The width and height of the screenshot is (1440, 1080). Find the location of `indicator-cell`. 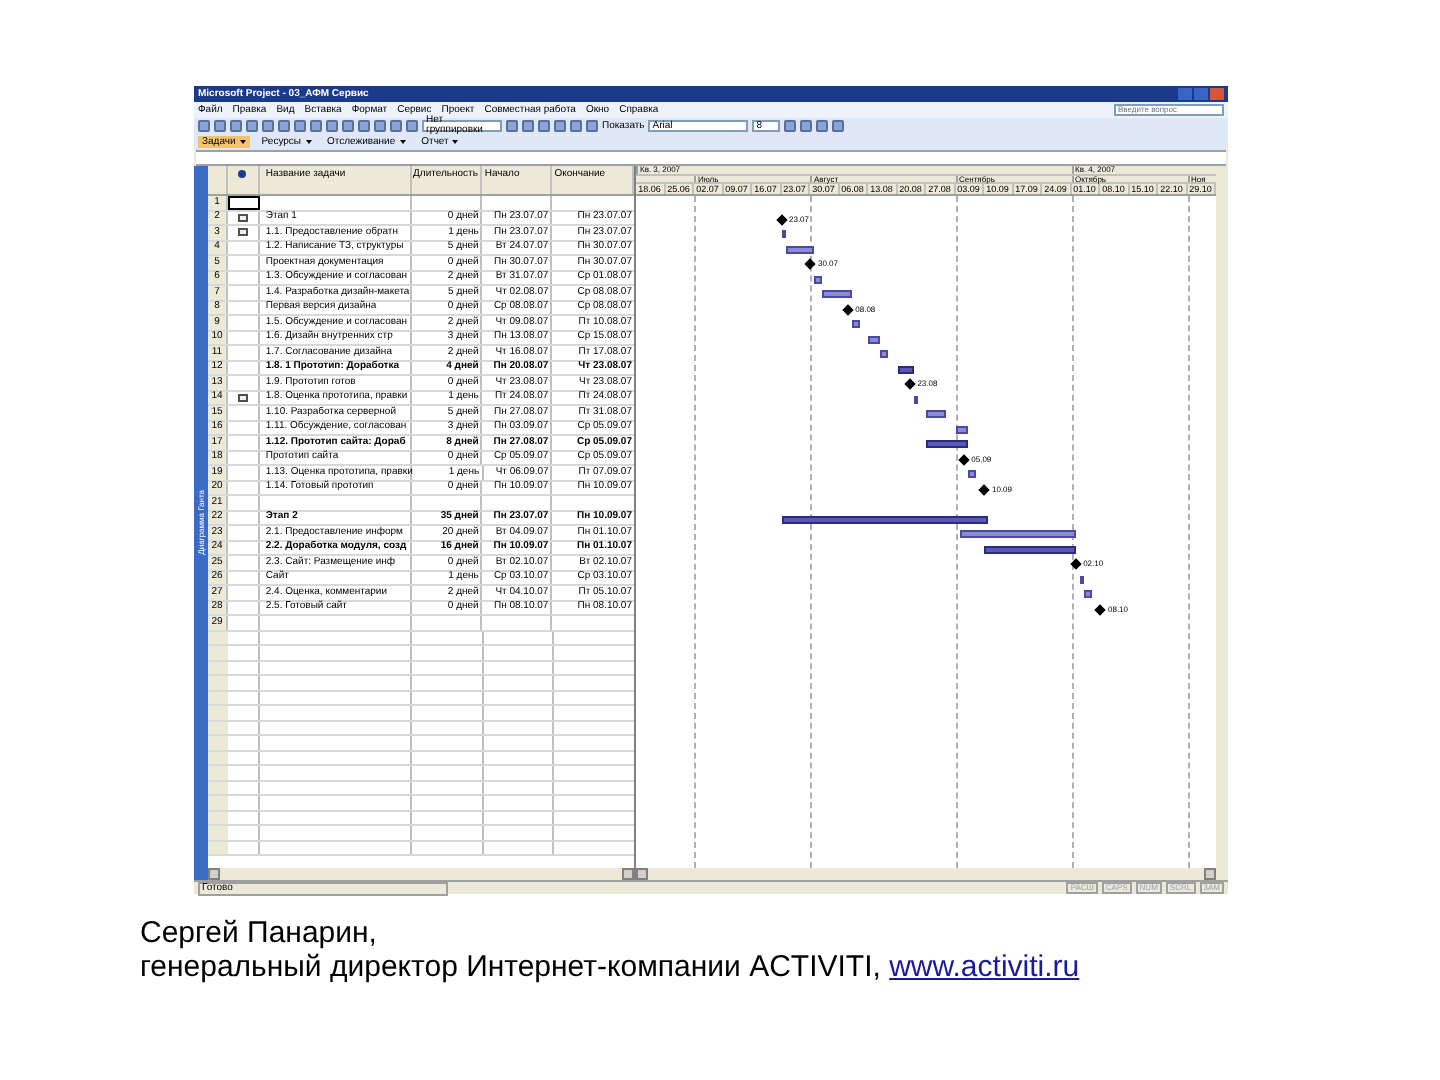

indicator-cell is located at coordinates (243, 202).